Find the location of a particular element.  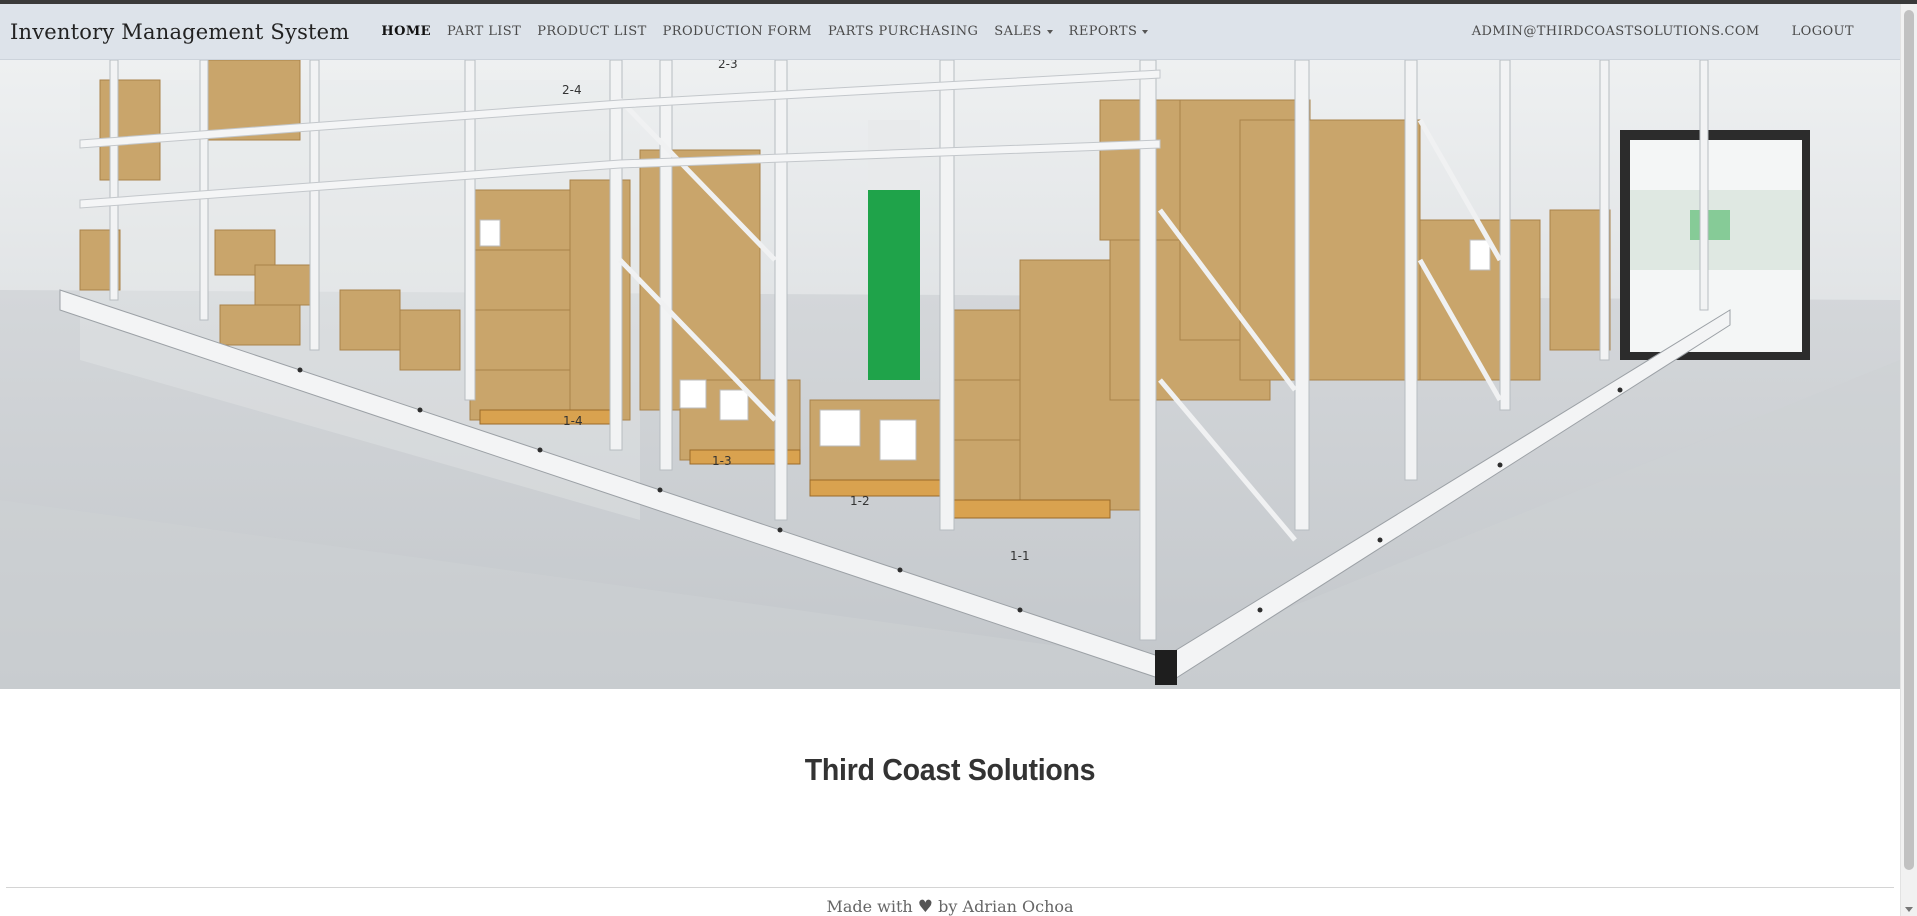

nav-parts-purchasing-label: PARTS PURCHASING is located at coordinates (903, 31).